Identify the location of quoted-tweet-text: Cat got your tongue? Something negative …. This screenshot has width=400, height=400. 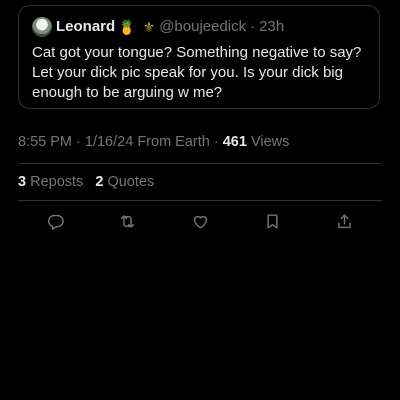
(197, 72).